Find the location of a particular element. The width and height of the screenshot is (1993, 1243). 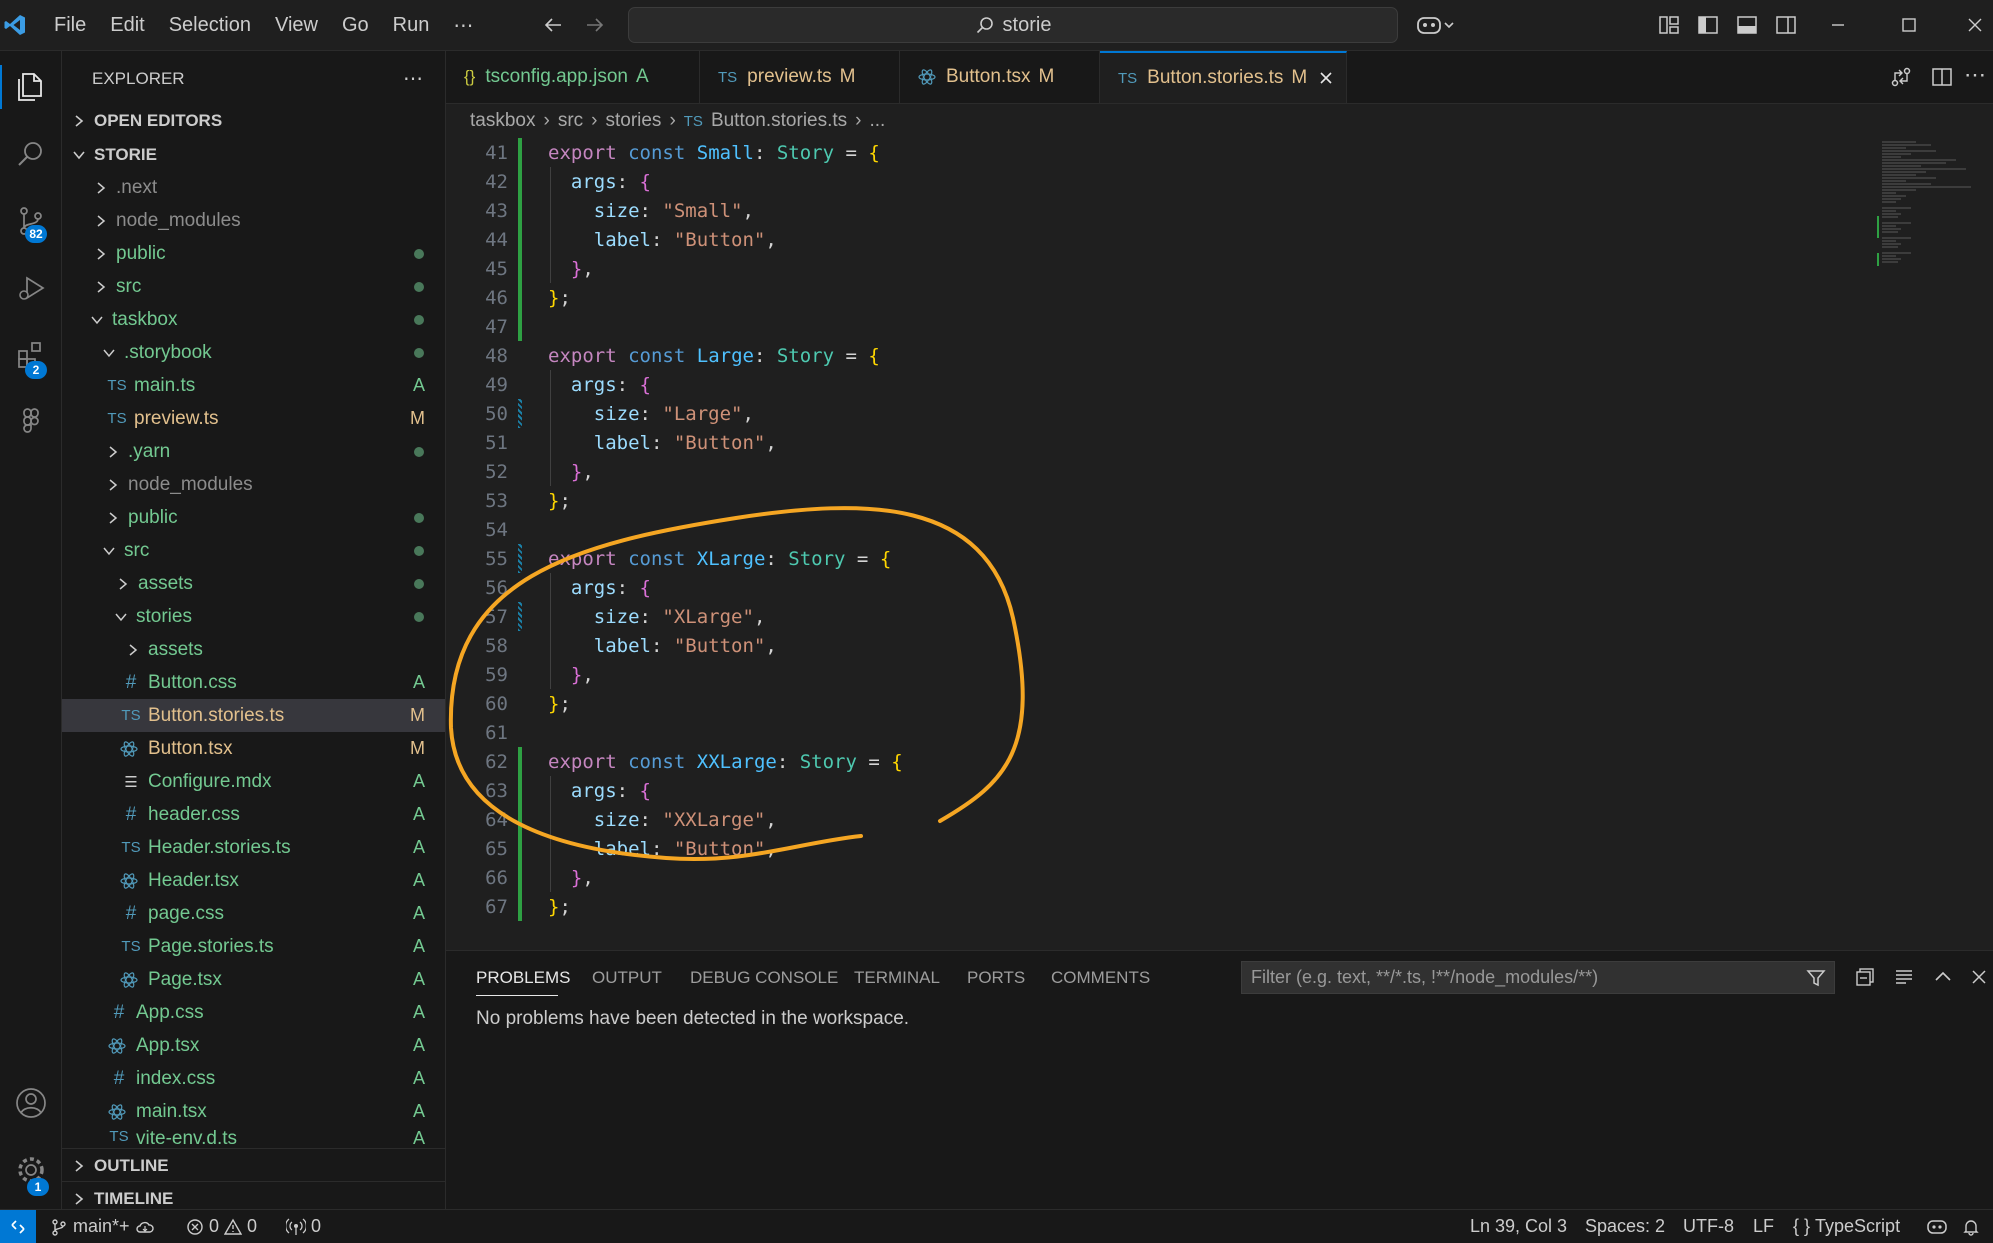

tab-ports: PORTS is located at coordinates (996, 978).